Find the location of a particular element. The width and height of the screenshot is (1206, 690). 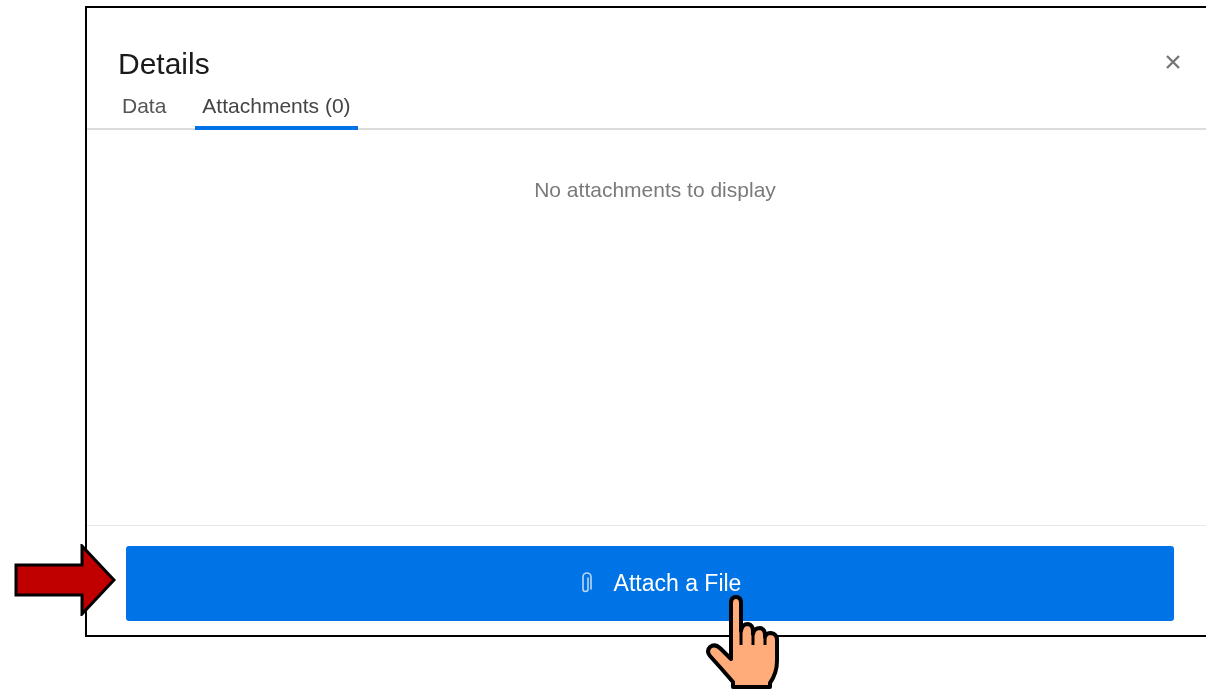

tab: Attachments (0) is located at coordinates (276, 108).